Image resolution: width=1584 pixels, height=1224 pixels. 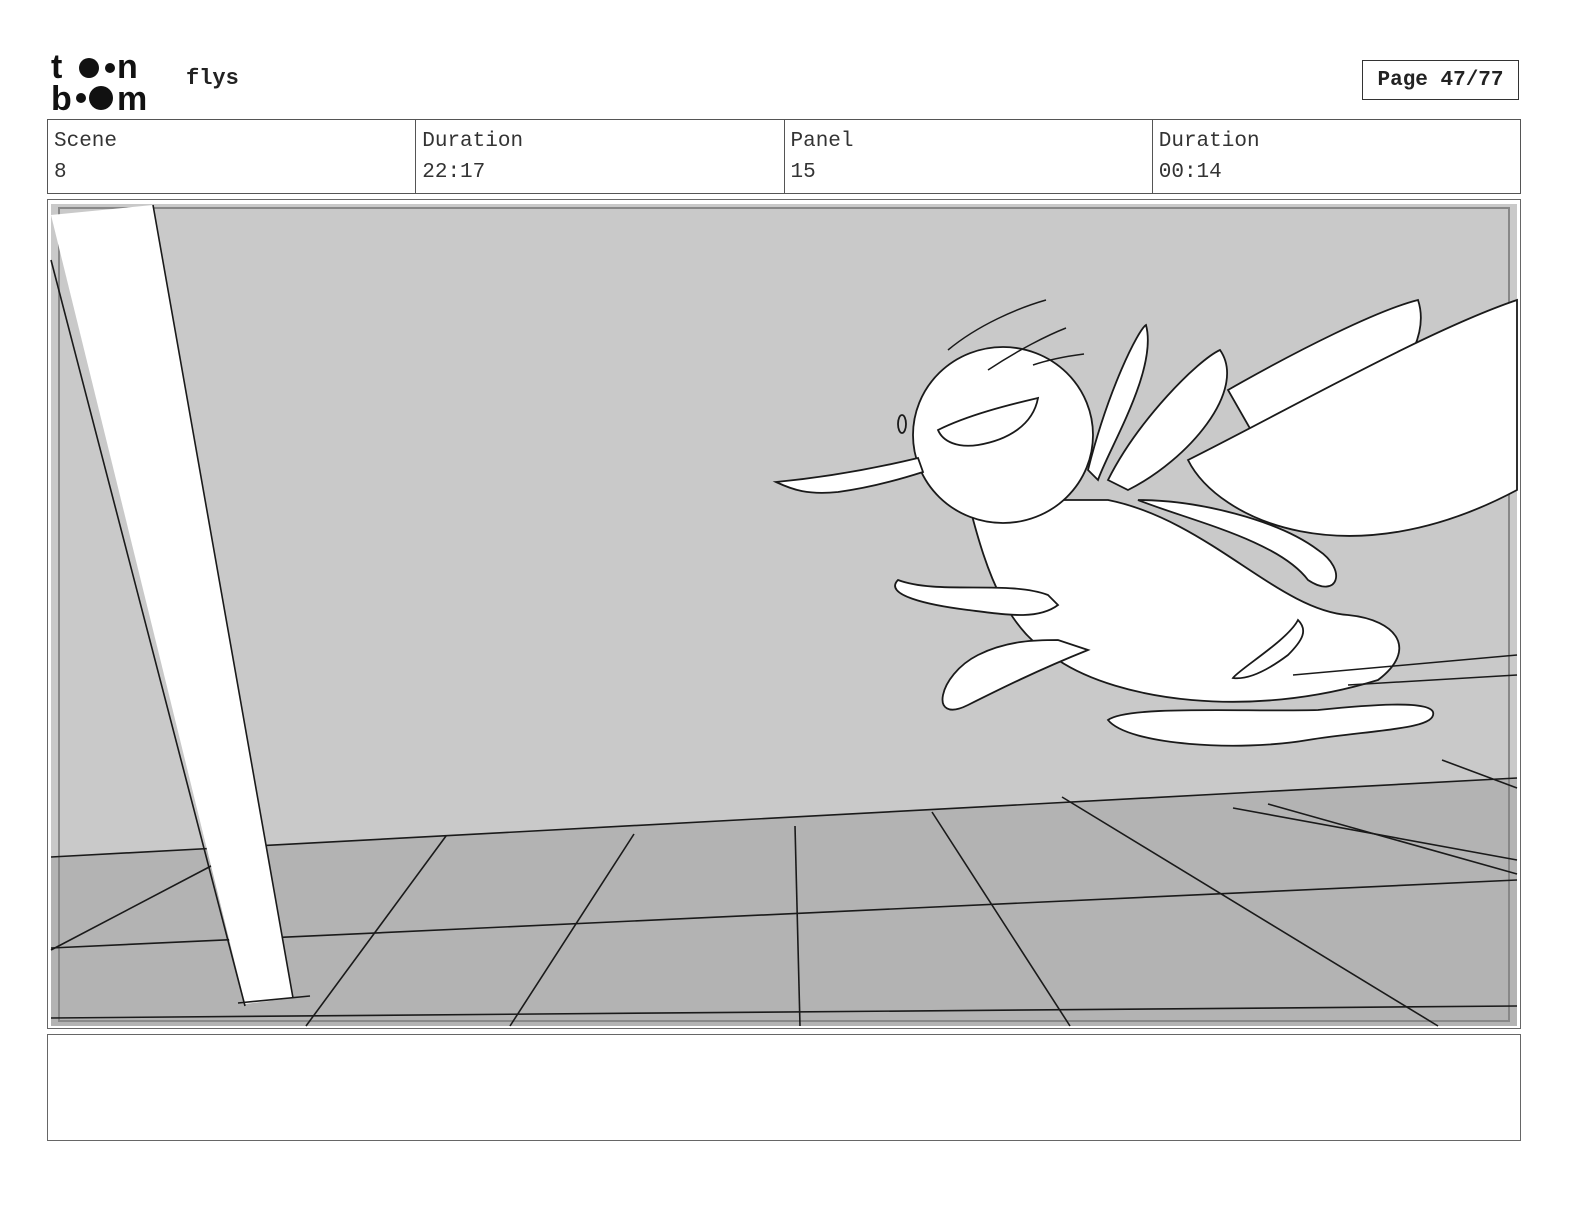 I want to click on svg-text: b, so click(x=61, y=96).